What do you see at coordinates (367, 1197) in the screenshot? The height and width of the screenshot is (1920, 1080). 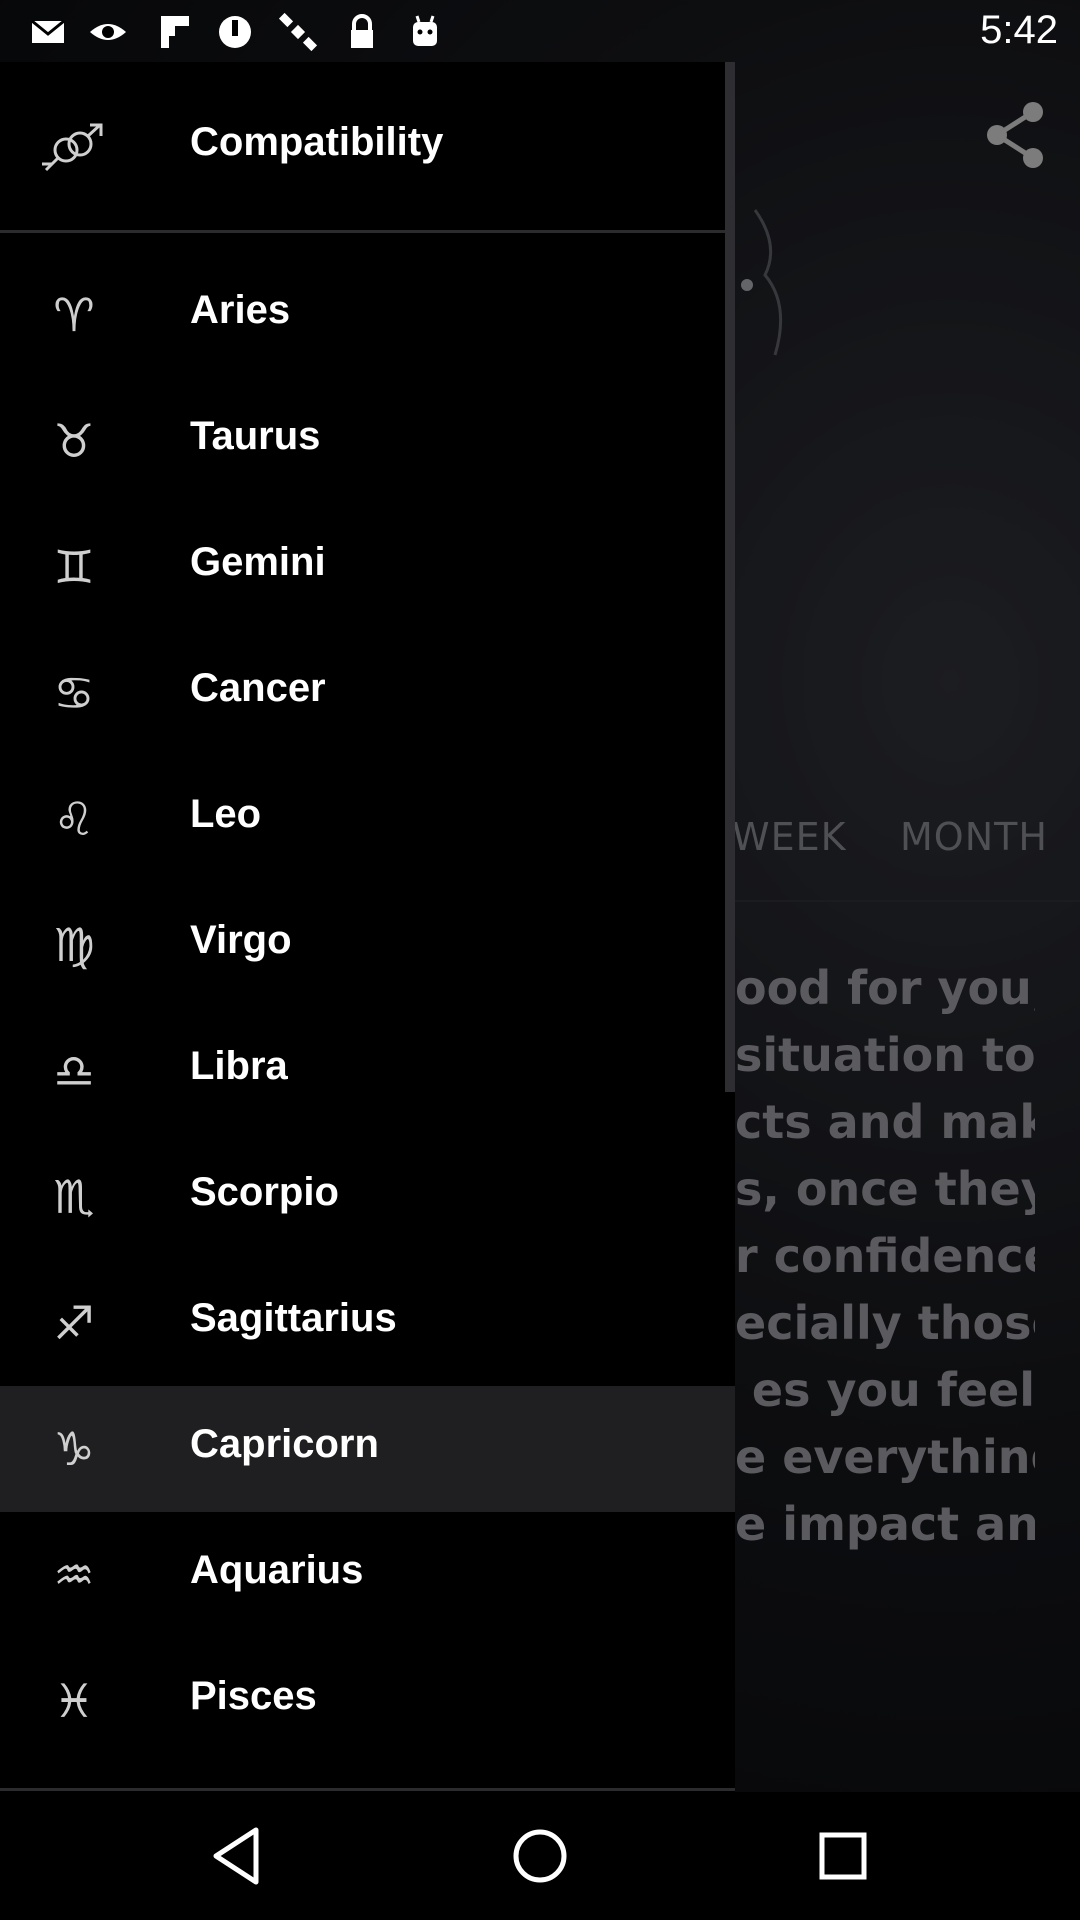 I see `drawer-item-scorpio: ♏ Scorpio` at bounding box center [367, 1197].